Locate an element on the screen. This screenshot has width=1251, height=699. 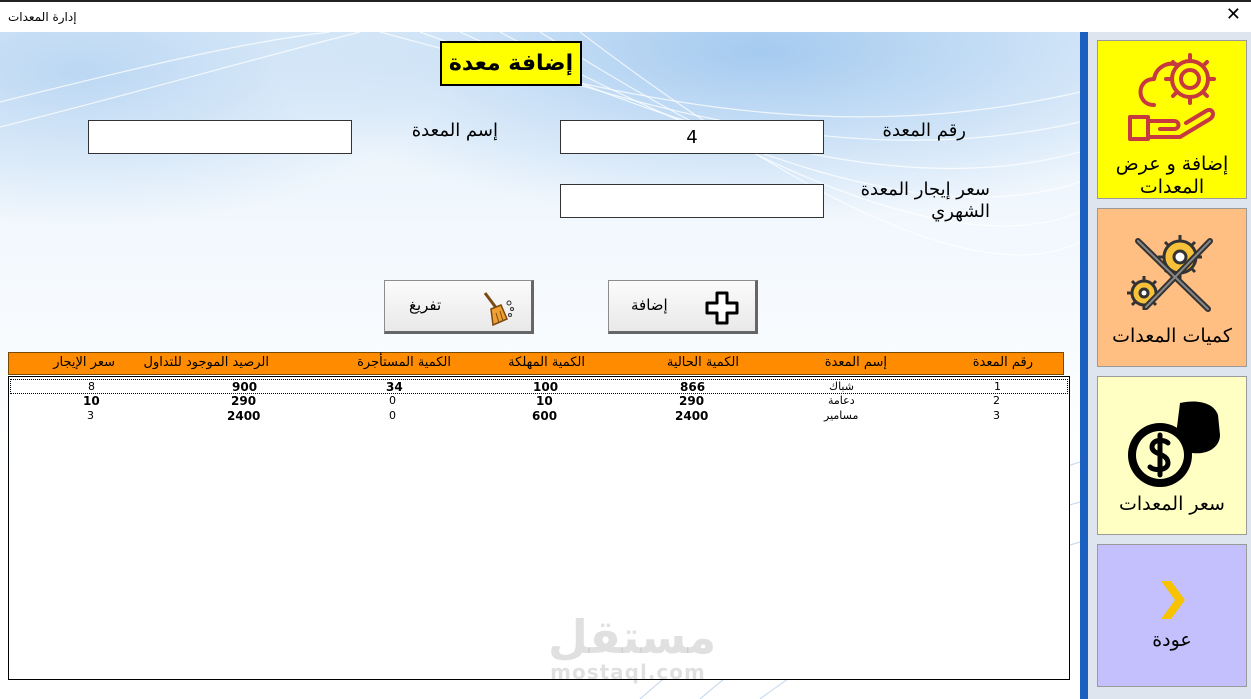
column-header: الكمية المهلكة is located at coordinates (546, 362).